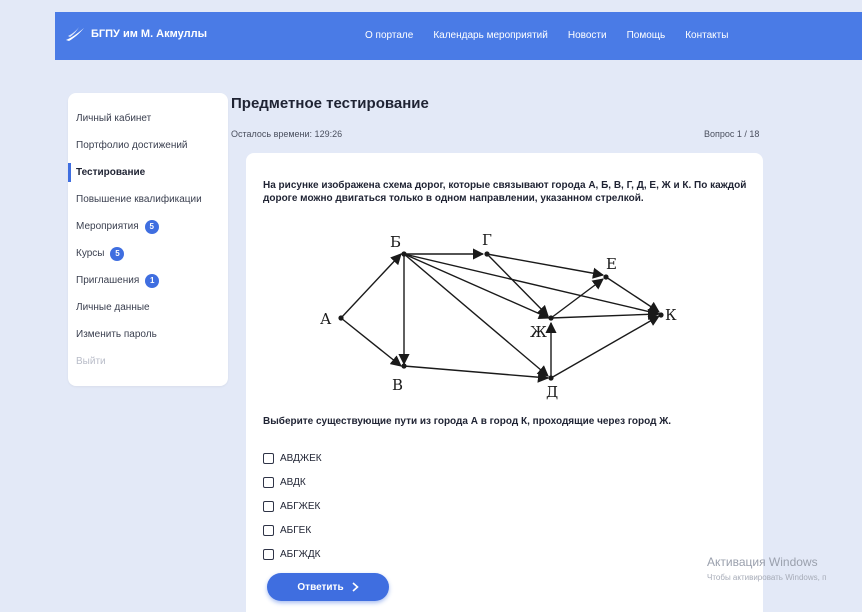 This screenshot has width=862, height=612. I want to click on chevron-right-icon, so click(355, 587).